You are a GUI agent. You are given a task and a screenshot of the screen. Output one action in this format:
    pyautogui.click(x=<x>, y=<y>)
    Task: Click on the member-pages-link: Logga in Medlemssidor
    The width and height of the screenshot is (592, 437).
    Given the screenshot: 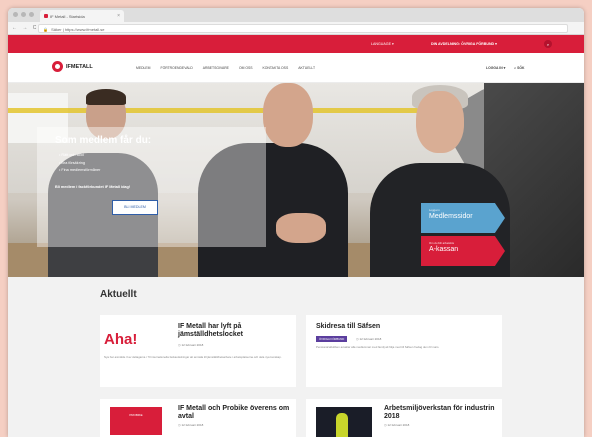 What is the action you would take?
    pyautogui.click(x=463, y=218)
    